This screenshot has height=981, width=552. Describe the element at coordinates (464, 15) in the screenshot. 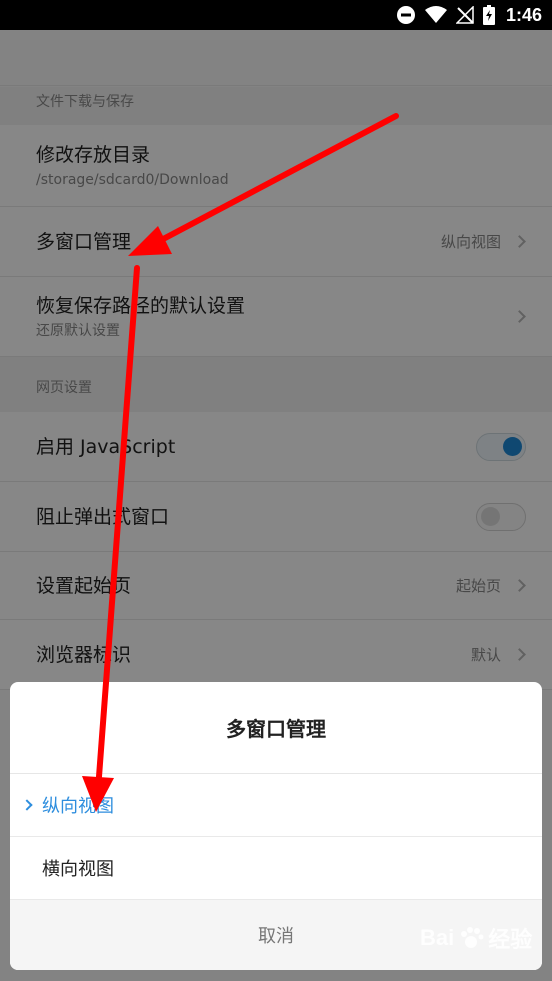

I see `no-signal-icon` at that location.